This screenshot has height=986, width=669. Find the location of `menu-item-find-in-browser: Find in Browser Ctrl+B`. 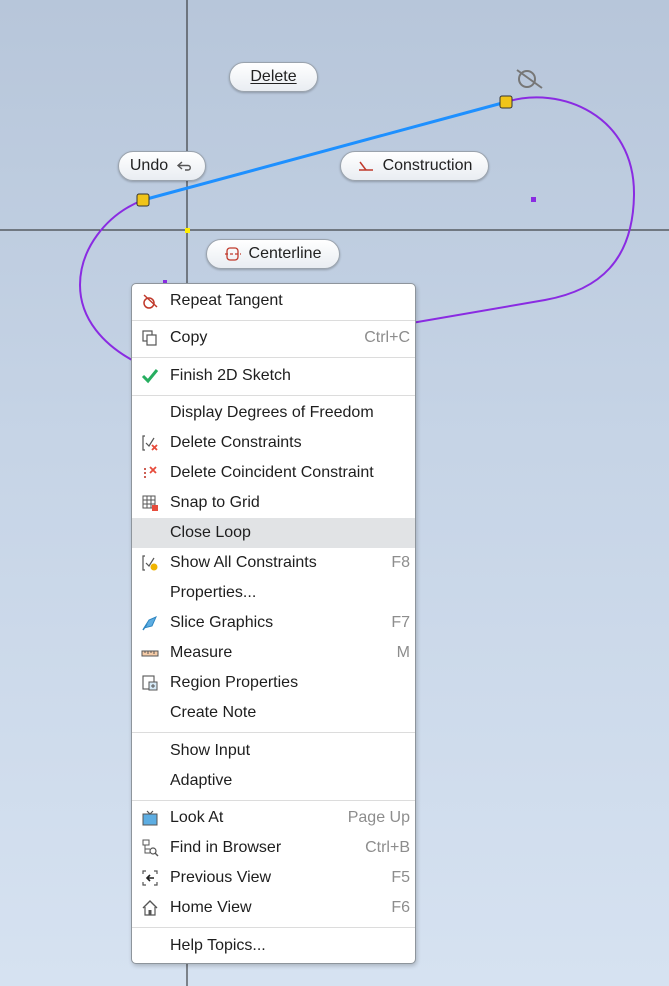

menu-item-find-in-browser: Find in Browser Ctrl+B is located at coordinates (273, 848).